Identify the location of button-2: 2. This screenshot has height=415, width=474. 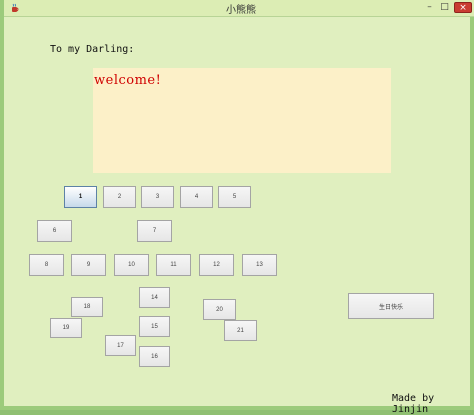
(119, 197).